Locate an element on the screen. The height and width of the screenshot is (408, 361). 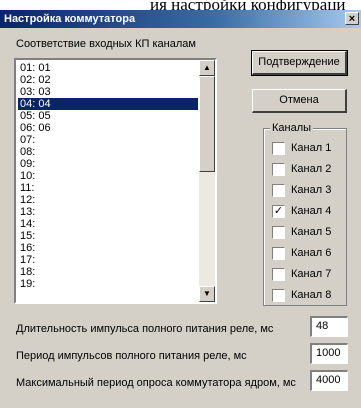
list-item: 12: is located at coordinates (108, 200).